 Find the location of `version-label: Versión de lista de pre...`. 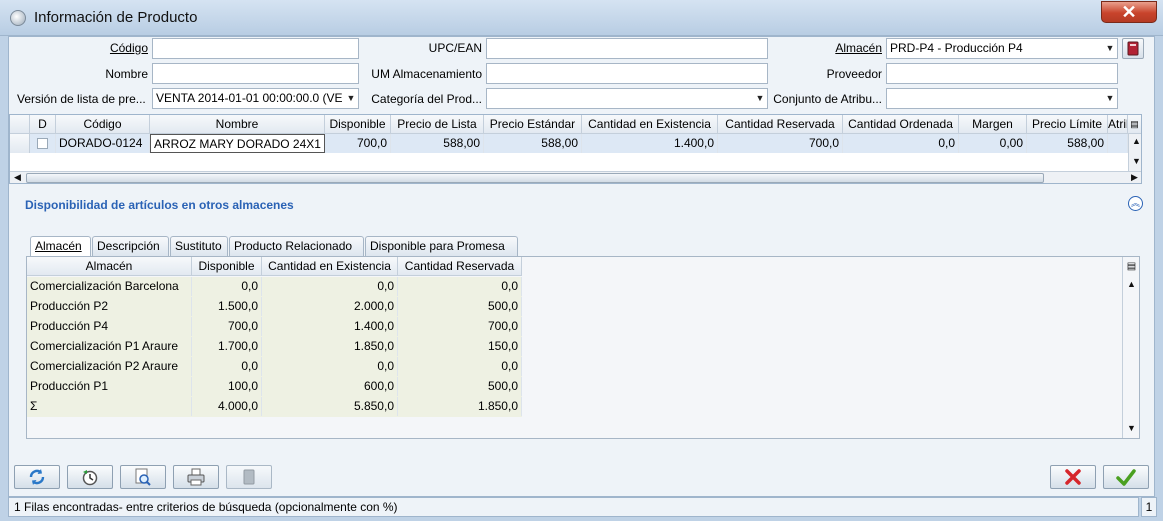

version-label: Versión de lista de pre... is located at coordinates (81, 99).